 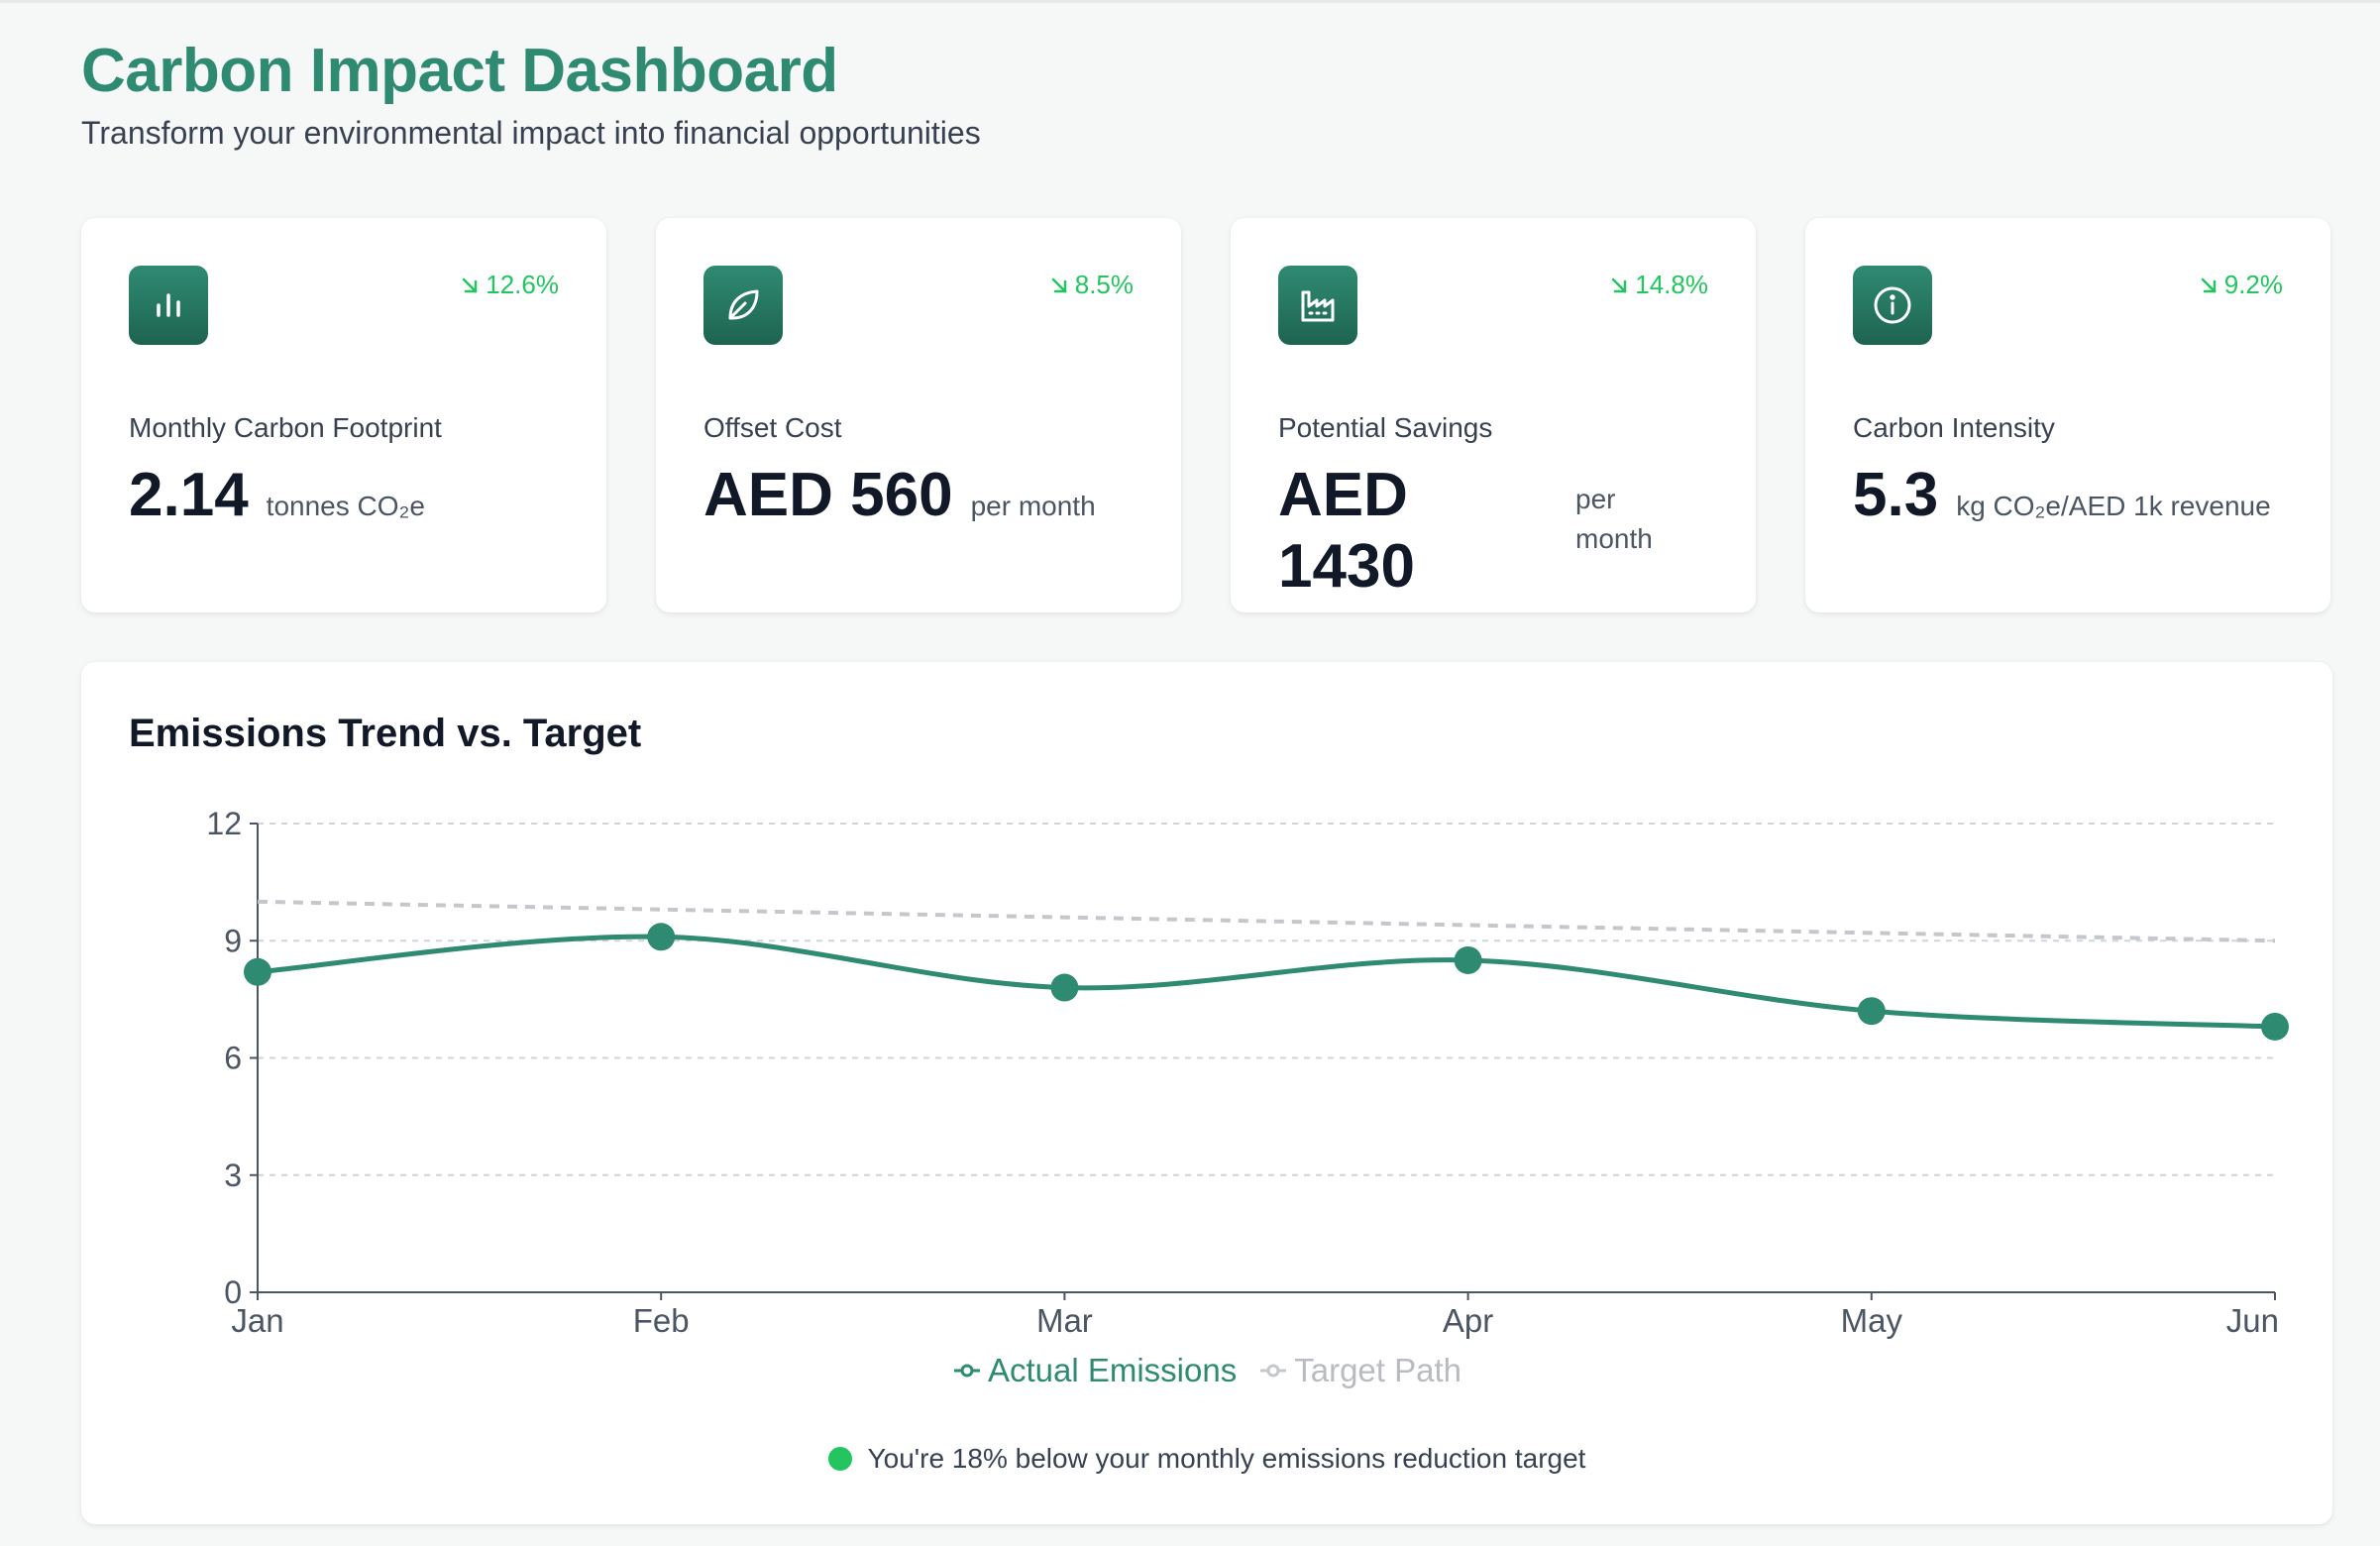 What do you see at coordinates (1468, 1320) in the screenshot?
I see `x-tick-label: Apr` at bounding box center [1468, 1320].